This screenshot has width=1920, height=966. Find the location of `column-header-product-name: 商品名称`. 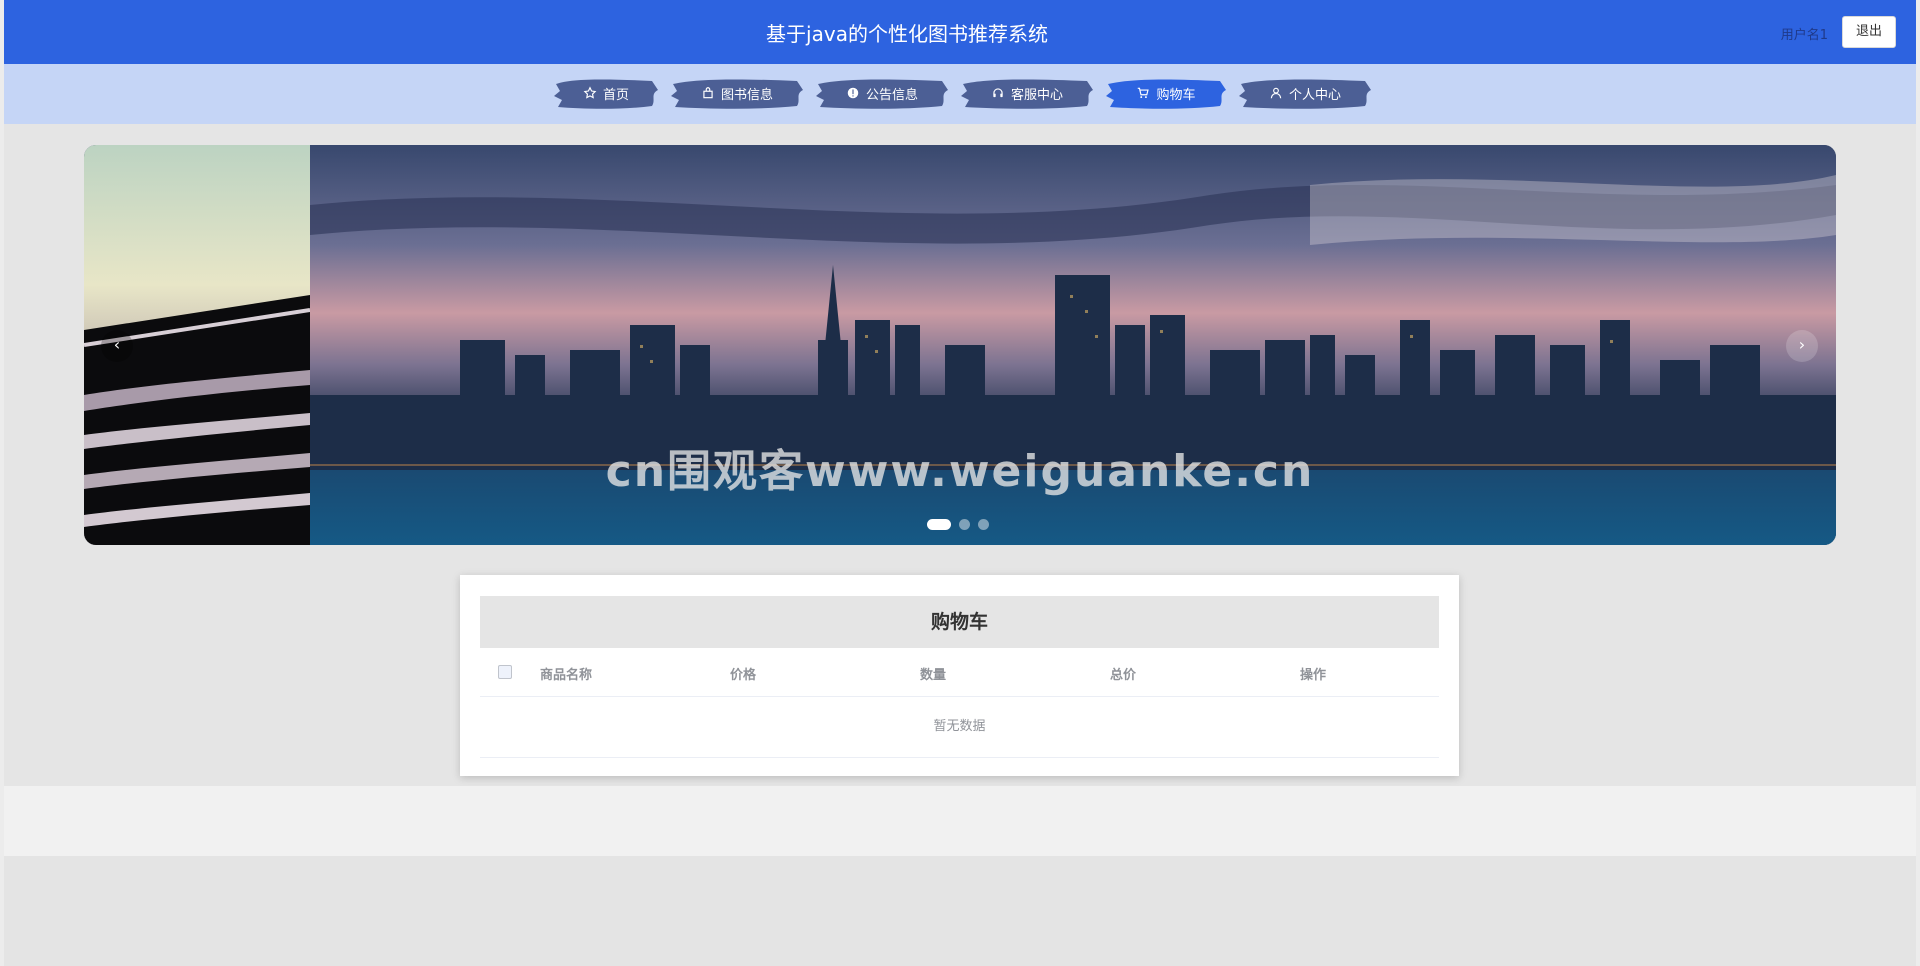

column-header-product-name: 商品名称 is located at coordinates (566, 675).